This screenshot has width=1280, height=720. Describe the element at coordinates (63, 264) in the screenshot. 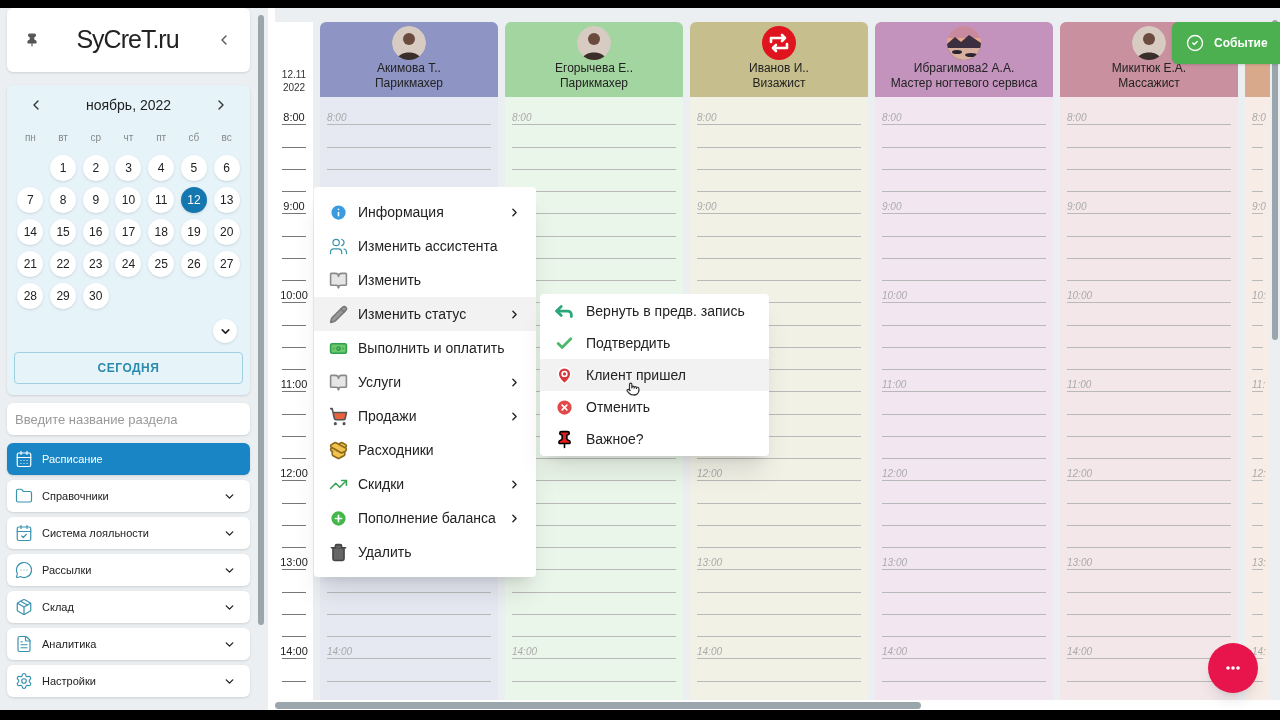

I see `calendar-day: 22` at that location.